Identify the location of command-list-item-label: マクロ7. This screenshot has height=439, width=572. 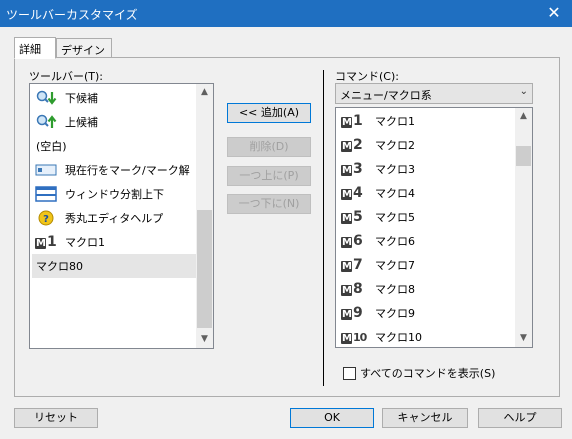
(395, 265).